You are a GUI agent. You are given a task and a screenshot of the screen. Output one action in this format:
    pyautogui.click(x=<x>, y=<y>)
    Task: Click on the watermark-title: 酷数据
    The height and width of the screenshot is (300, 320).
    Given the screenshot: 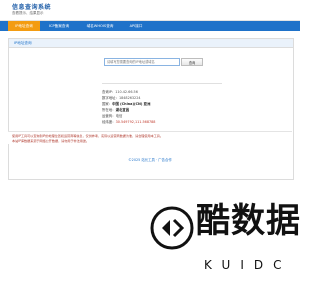 What is the action you would take?
    pyautogui.click(x=248, y=221)
    